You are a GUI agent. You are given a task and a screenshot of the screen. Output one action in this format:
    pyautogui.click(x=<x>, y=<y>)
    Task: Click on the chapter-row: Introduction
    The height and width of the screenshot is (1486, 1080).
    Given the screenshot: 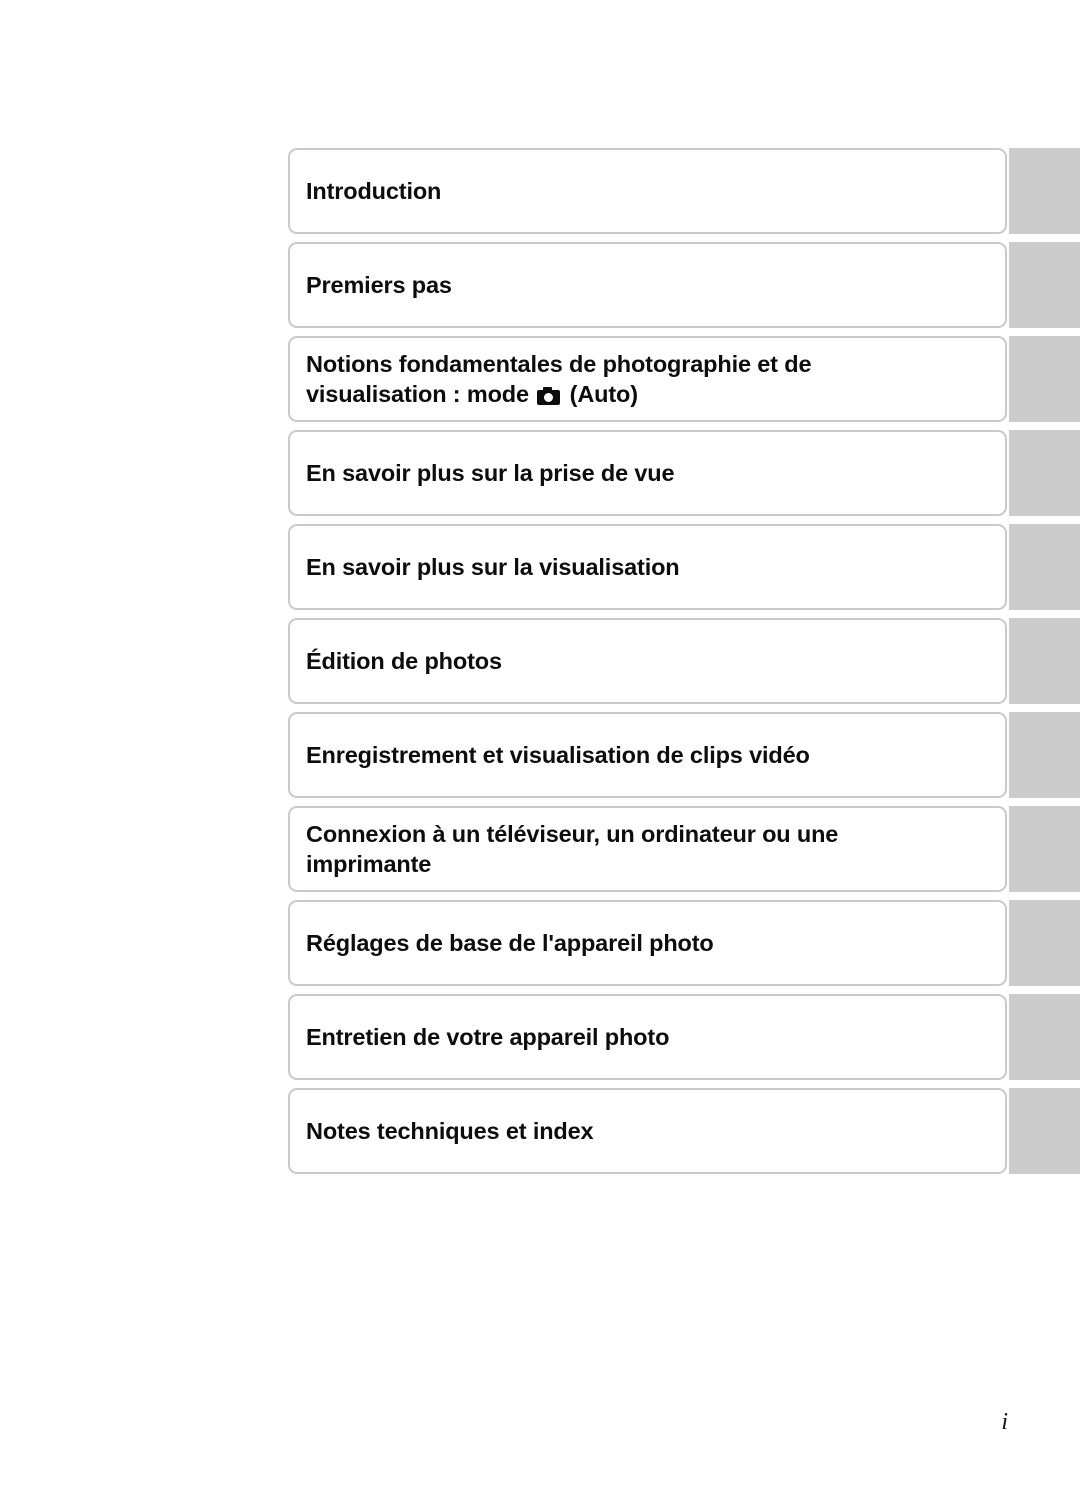 What is the action you would take?
    pyautogui.click(x=684, y=191)
    